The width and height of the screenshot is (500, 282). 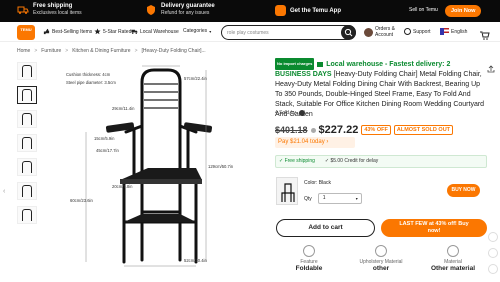 I want to click on truck-icon, so click(x=134, y=31).